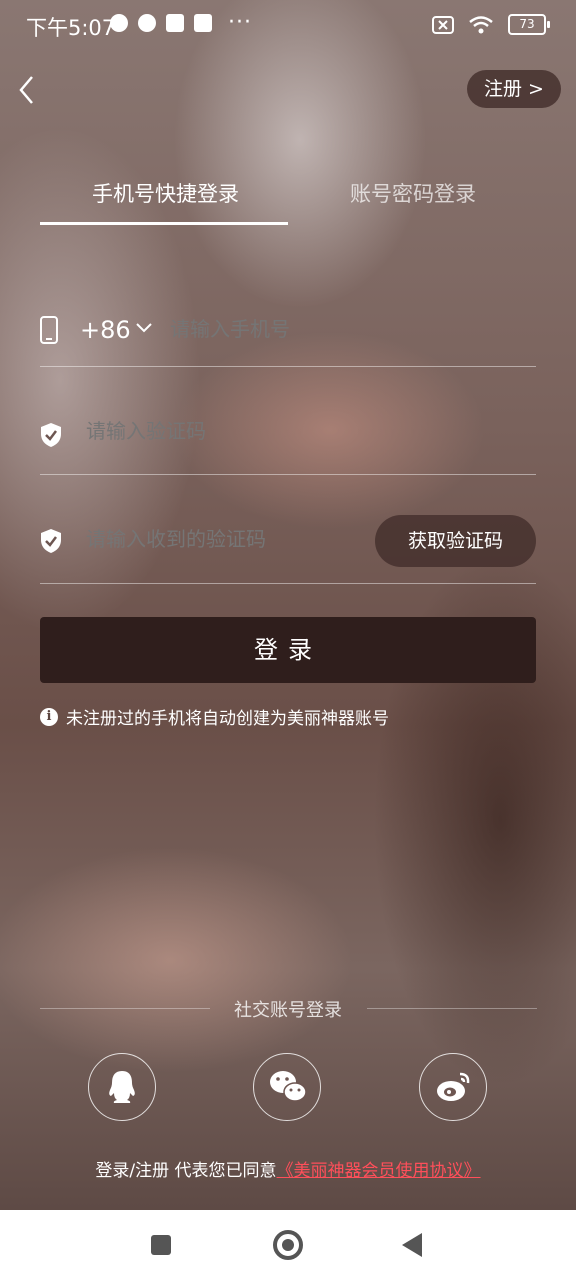 The height and width of the screenshot is (1280, 576). Describe the element at coordinates (186, 1171) in the screenshot. I see `agreement-prefix: 登录/注册 代表您已同意` at that location.